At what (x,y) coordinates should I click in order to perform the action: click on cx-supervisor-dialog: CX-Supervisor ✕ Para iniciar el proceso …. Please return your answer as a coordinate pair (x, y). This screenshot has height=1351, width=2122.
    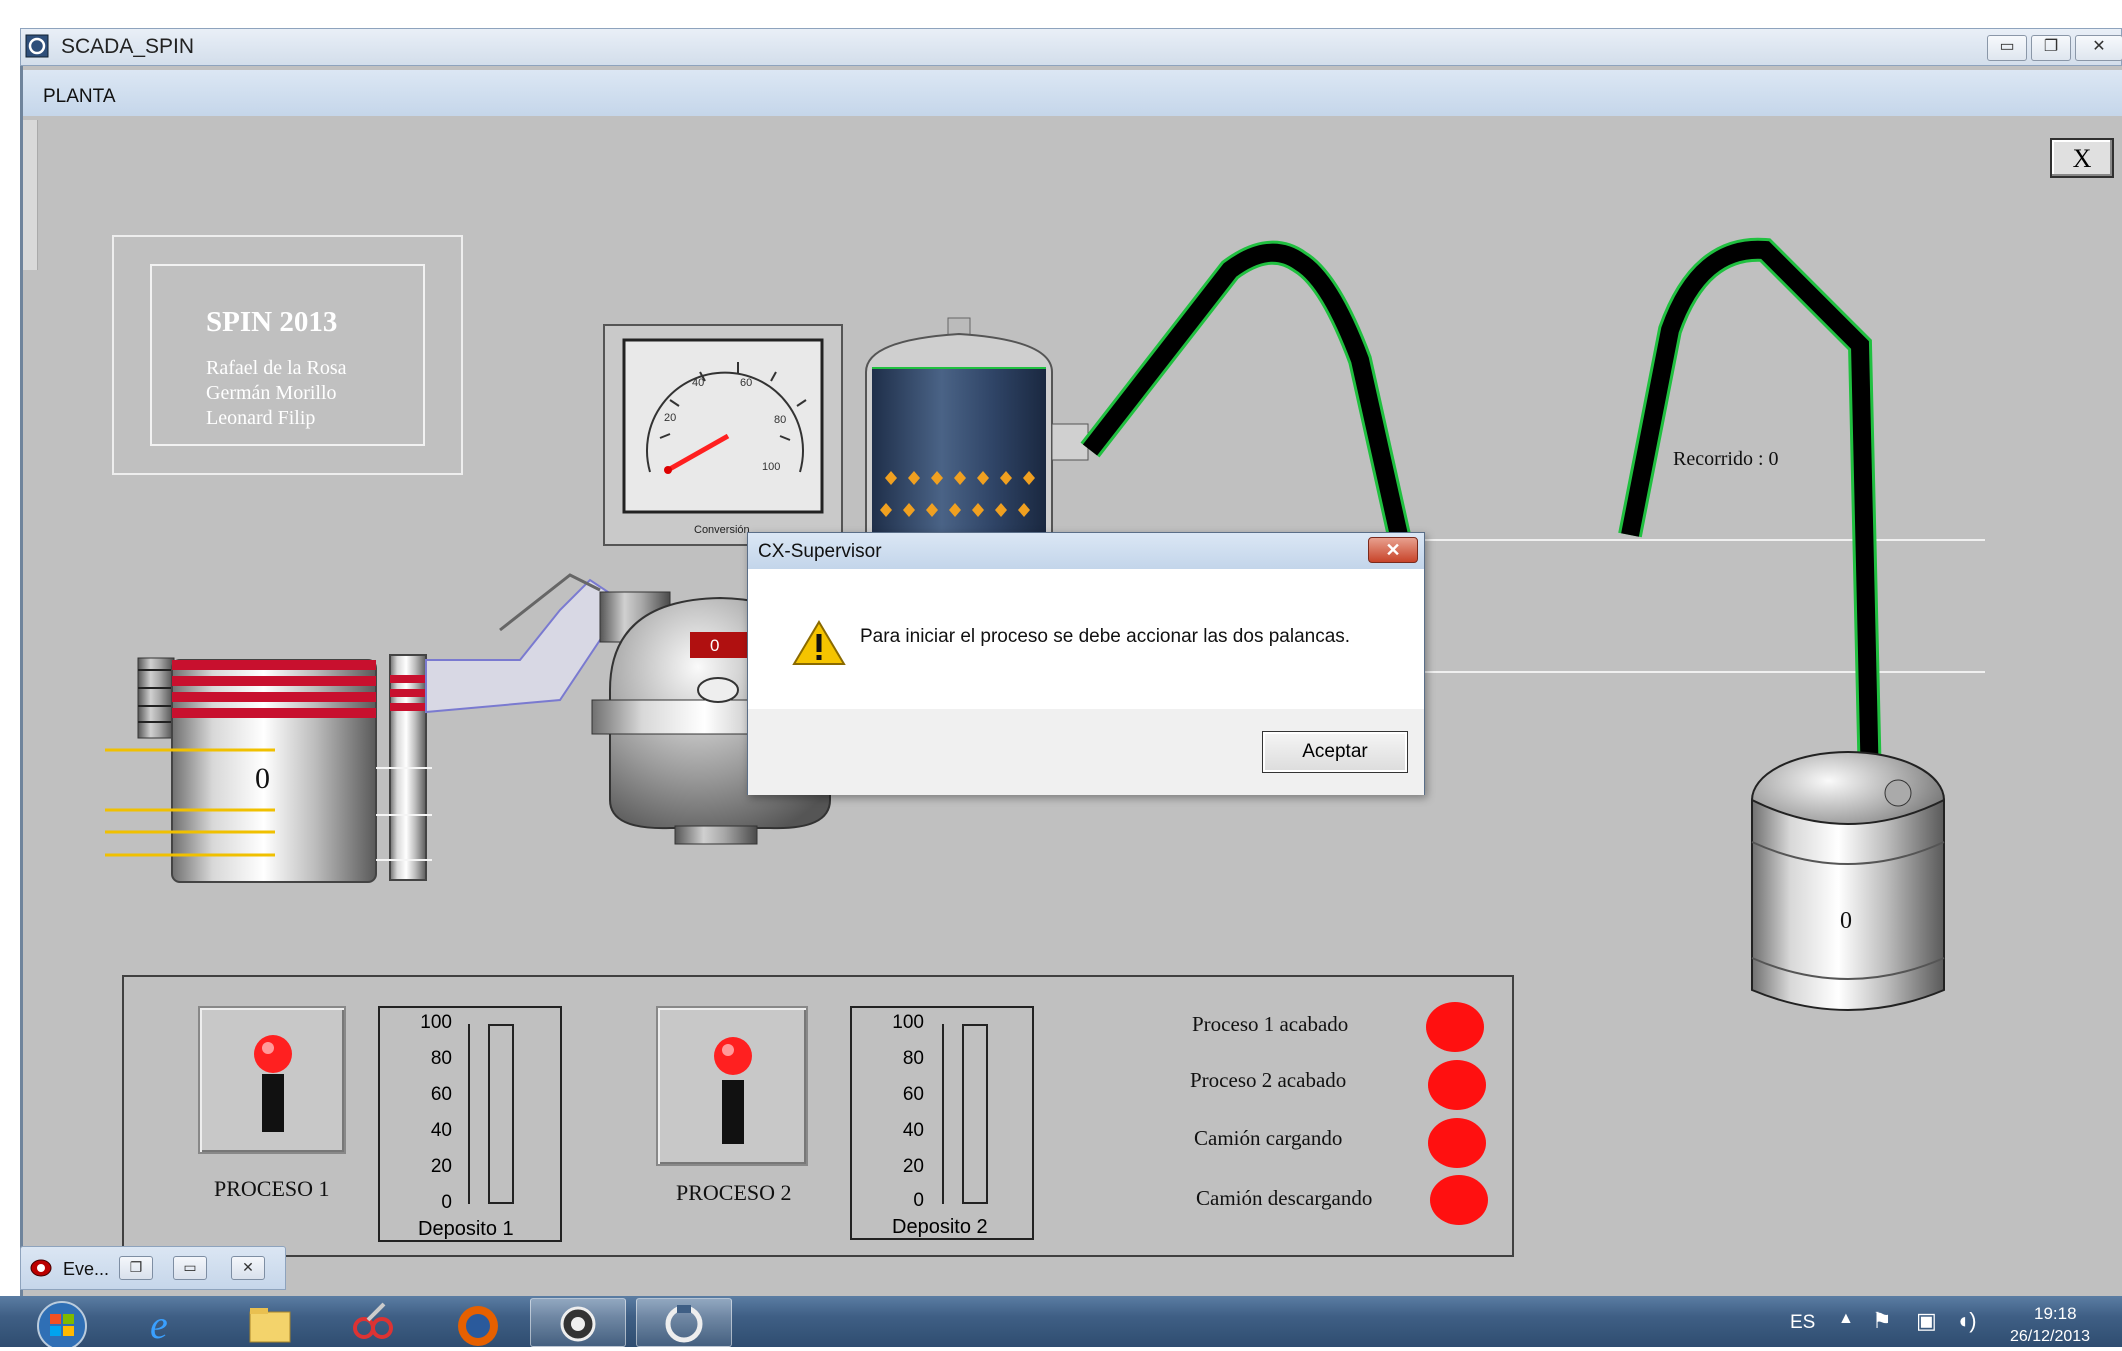
    Looking at the image, I should click on (1086, 663).